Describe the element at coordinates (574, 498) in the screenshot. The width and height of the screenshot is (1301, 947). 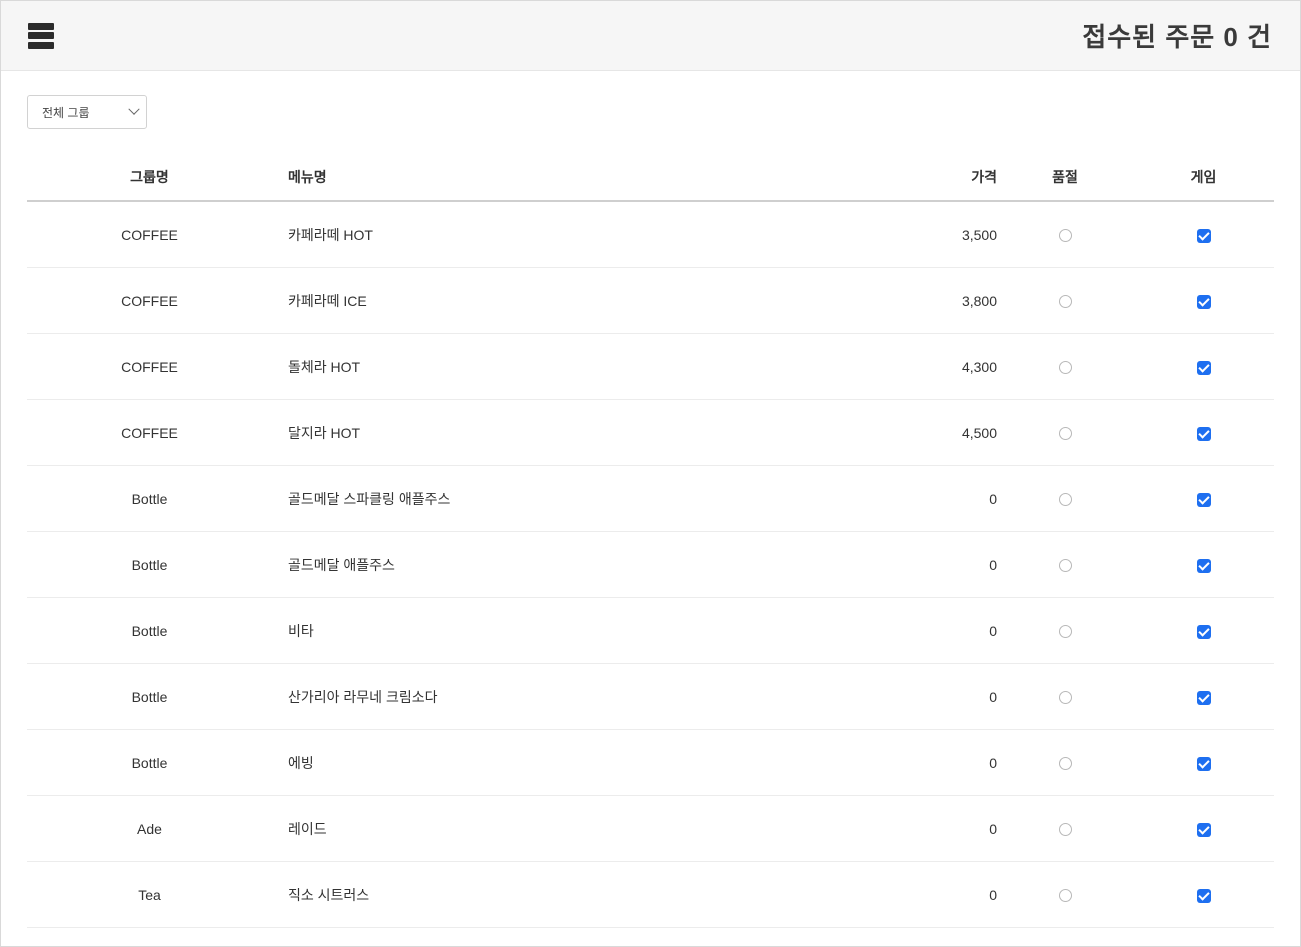
I see `row-menu-name: 골드메달 스파클링 애플주스` at that location.